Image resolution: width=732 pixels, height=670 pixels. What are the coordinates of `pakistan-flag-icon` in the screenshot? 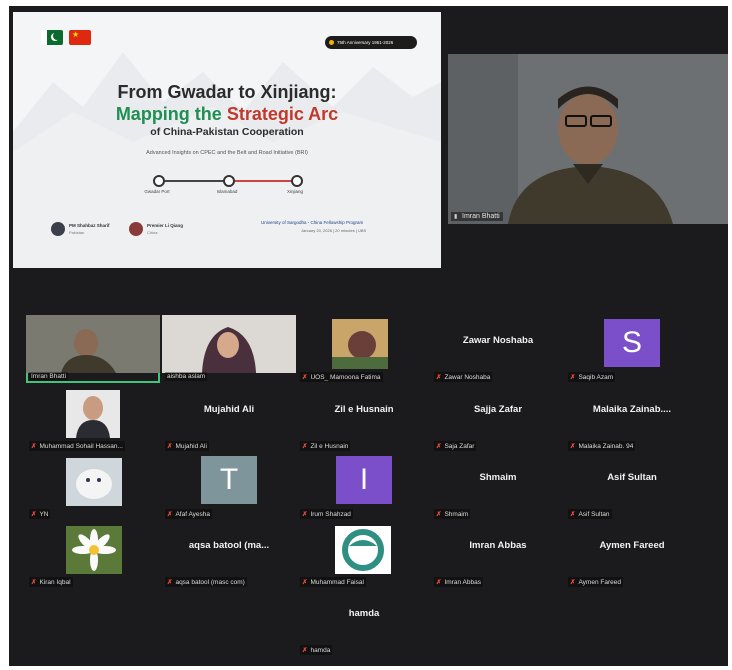 It's located at (52, 37).